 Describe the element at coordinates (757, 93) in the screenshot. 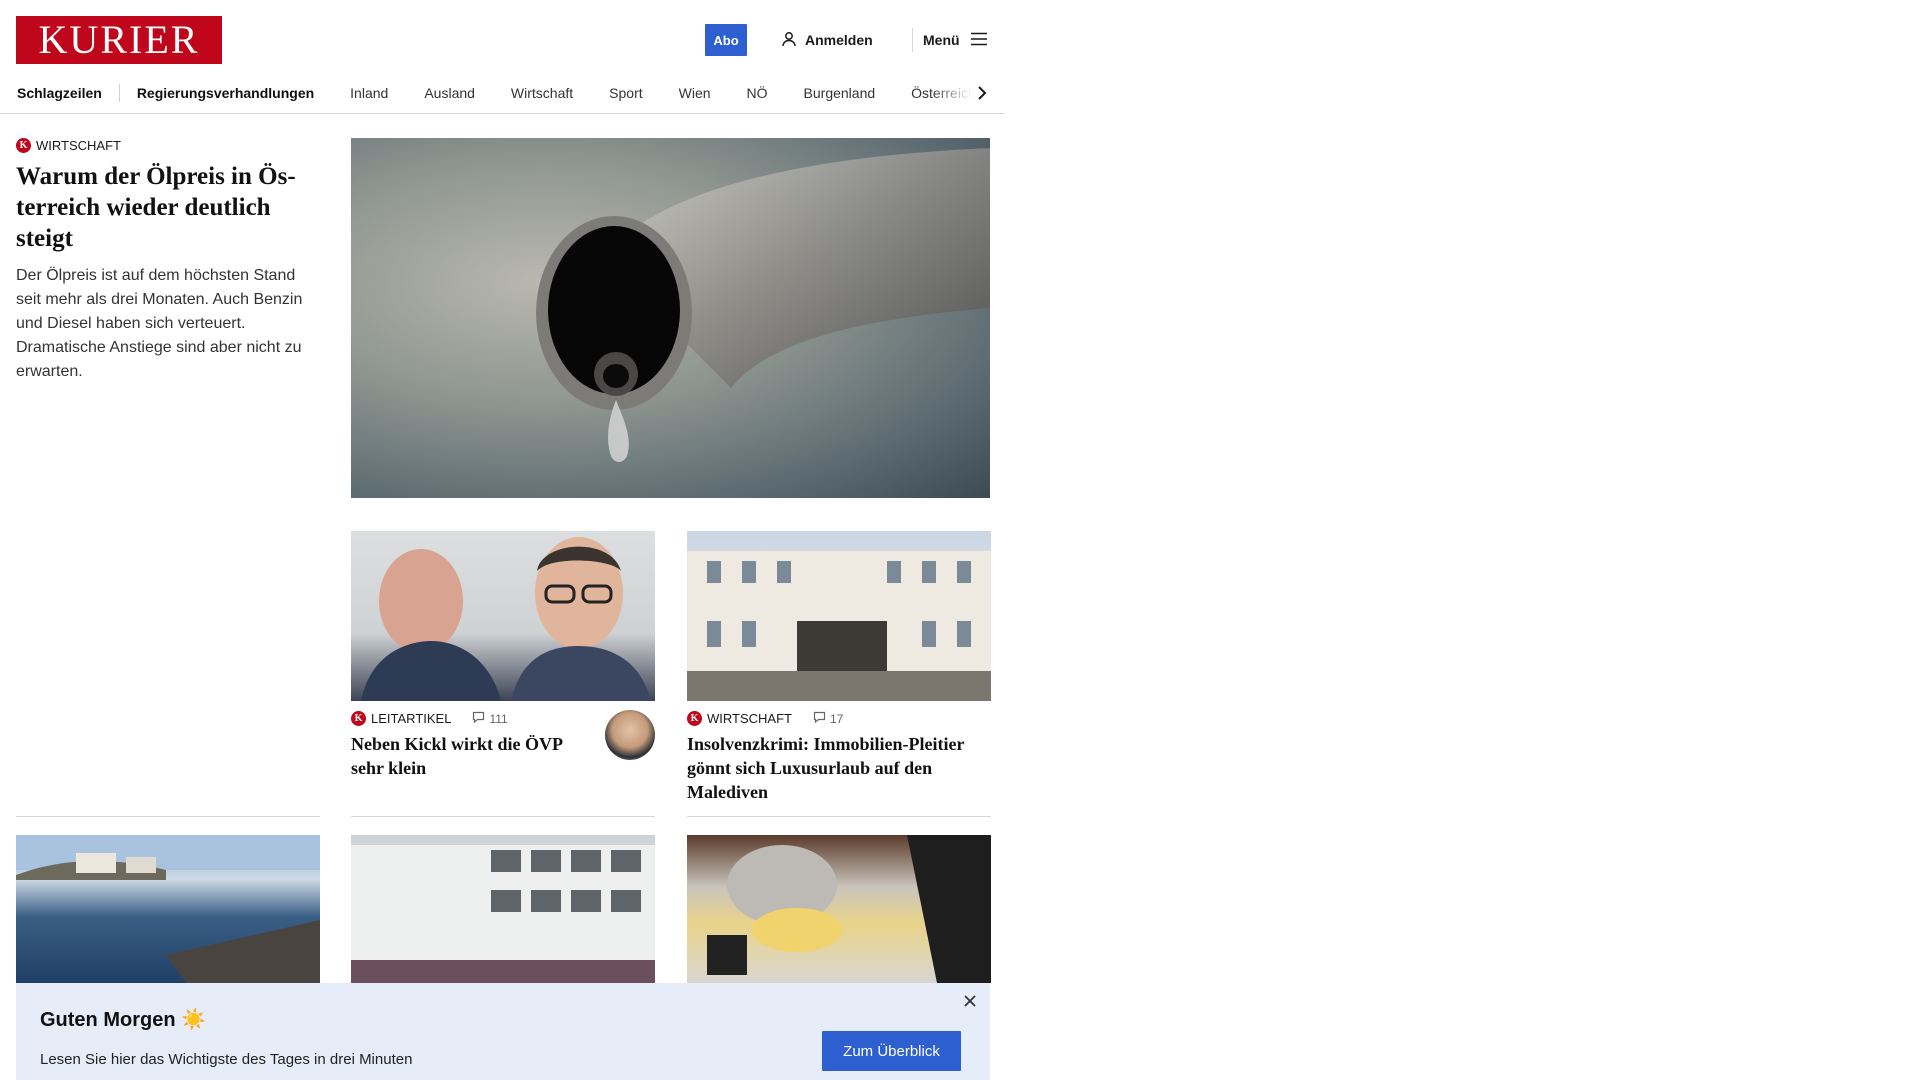

I see `nav-item-noe: NÖ` at that location.